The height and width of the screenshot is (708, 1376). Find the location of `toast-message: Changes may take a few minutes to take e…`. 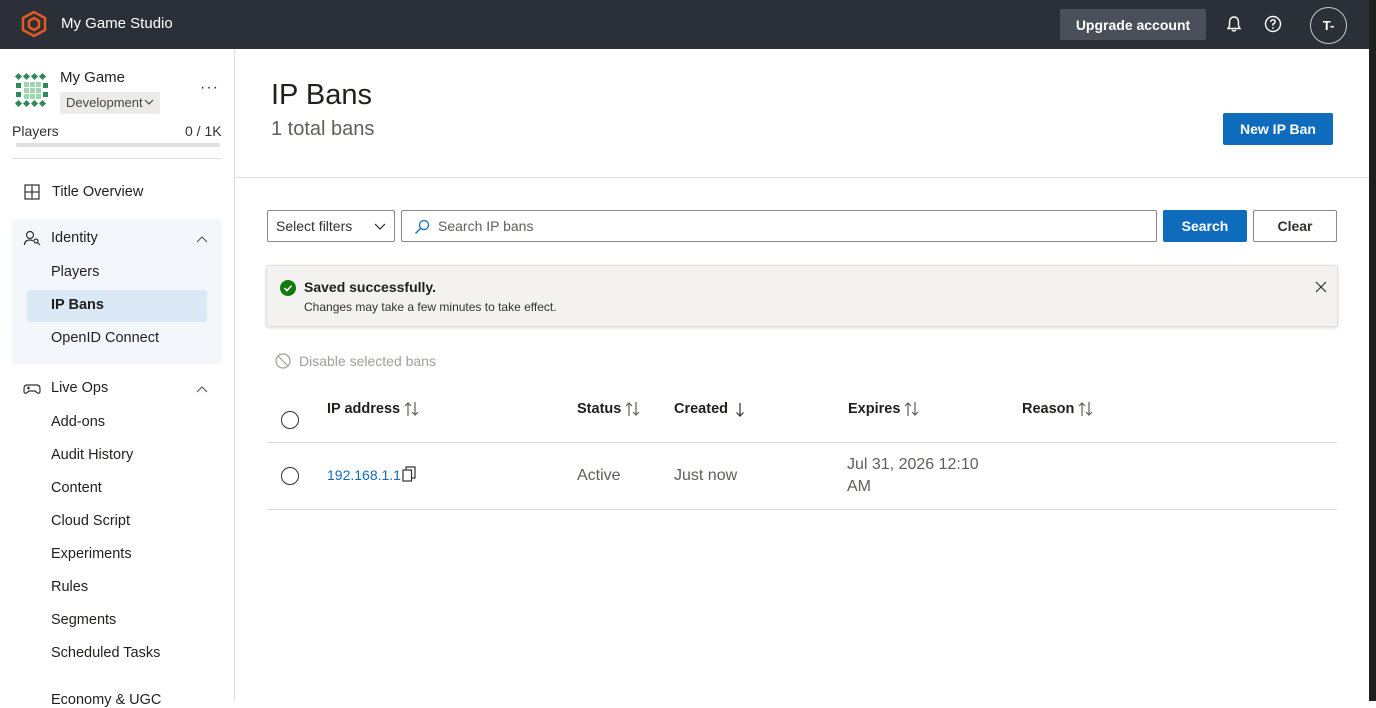

toast-message: Changes may take a few minutes to take e… is located at coordinates (430, 307).